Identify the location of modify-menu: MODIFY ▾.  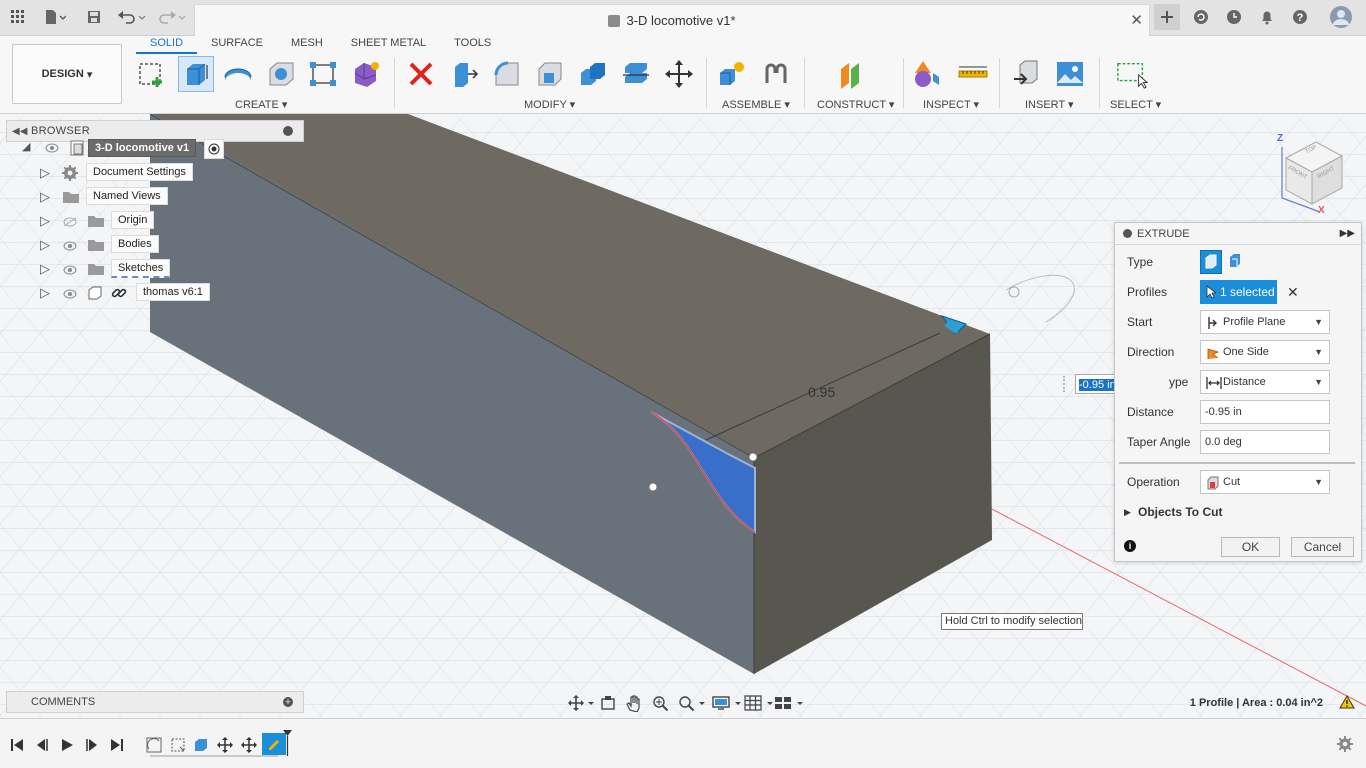
(549, 104).